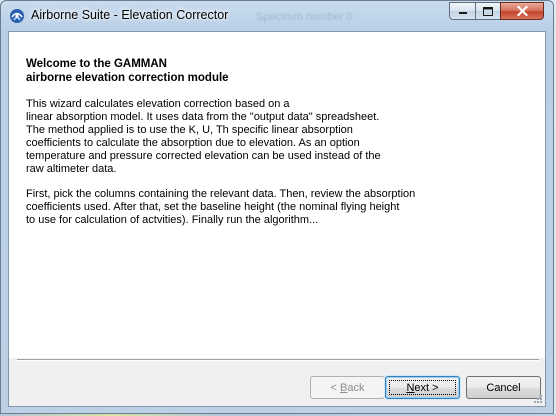 The image size is (556, 416). I want to click on minimize-icon, so click(462, 13).